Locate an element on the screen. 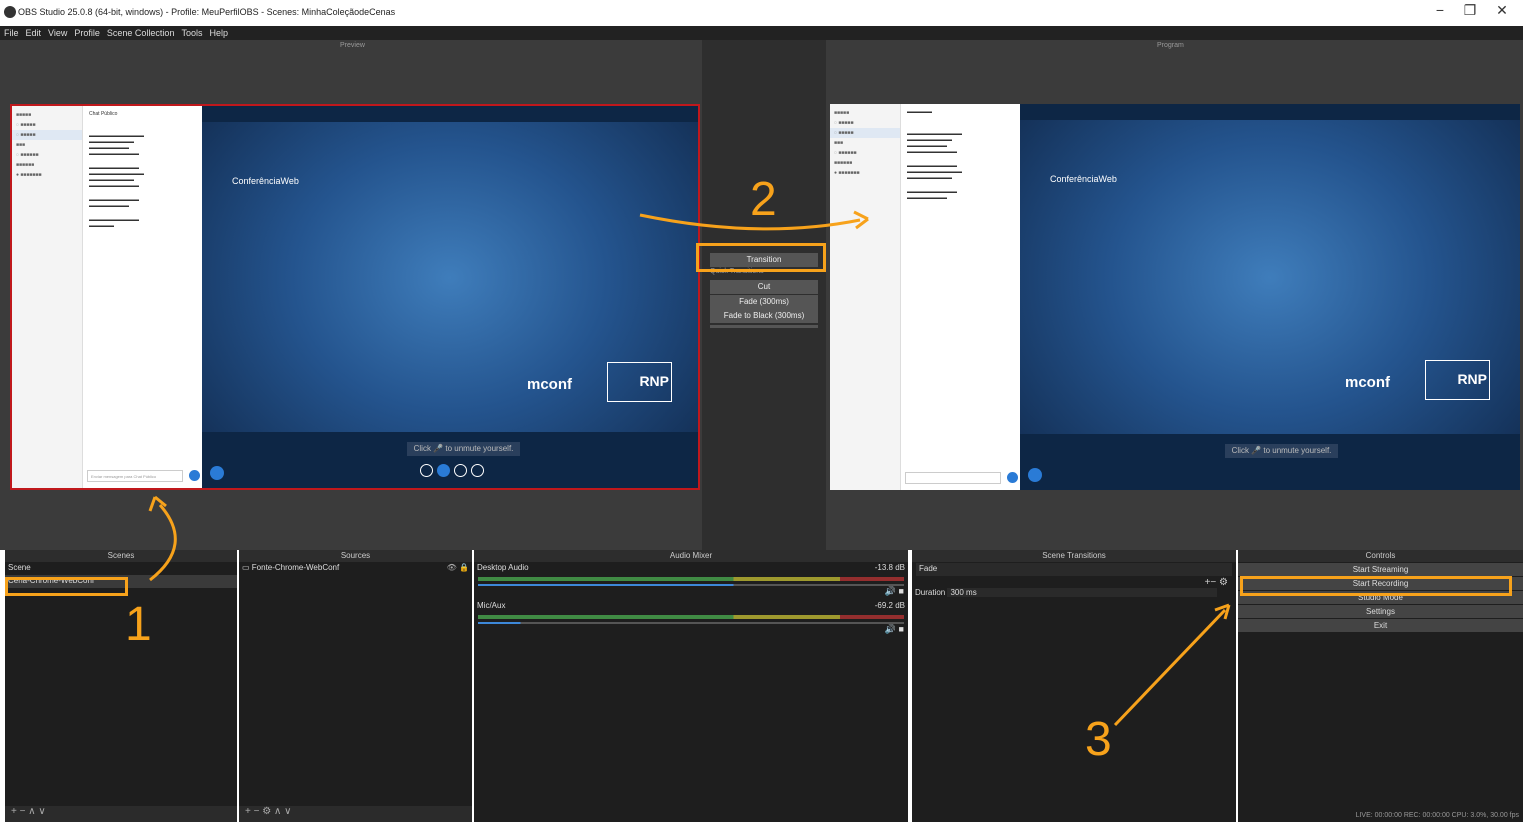  sources-toolbar: + − ⚙ ∧ ∨ is located at coordinates (355, 814).